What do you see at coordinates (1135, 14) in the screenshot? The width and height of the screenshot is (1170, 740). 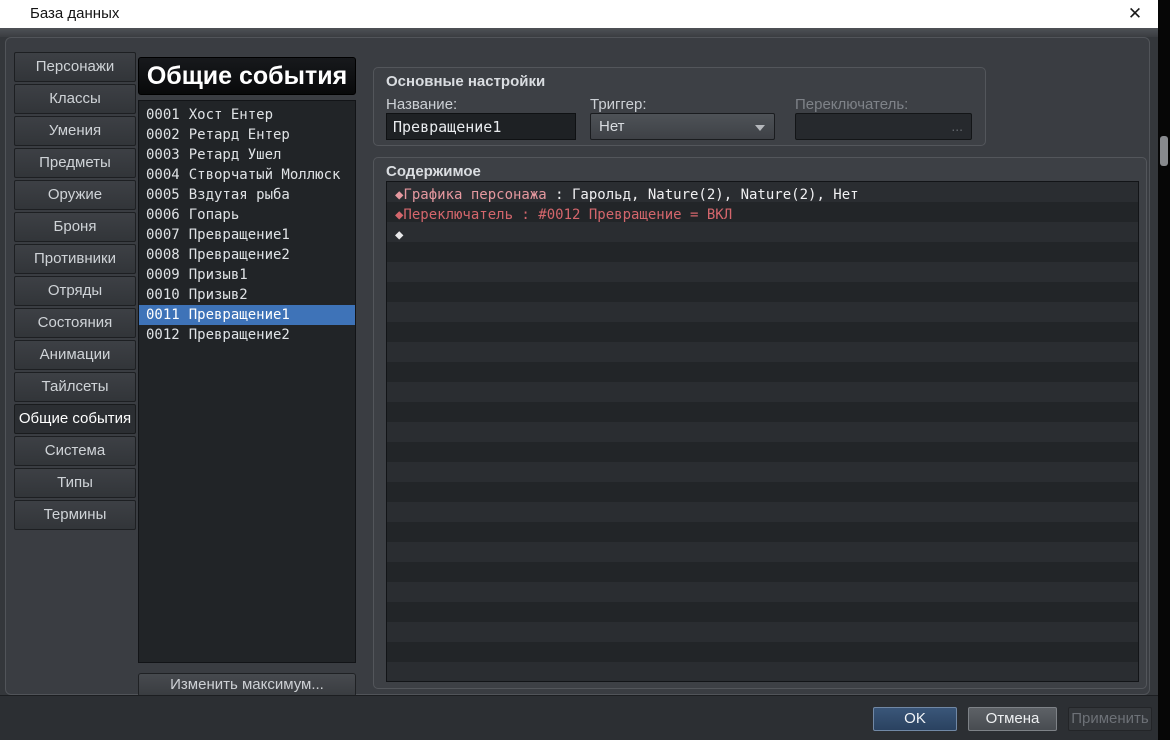 I see `close-icon: ✕` at bounding box center [1135, 14].